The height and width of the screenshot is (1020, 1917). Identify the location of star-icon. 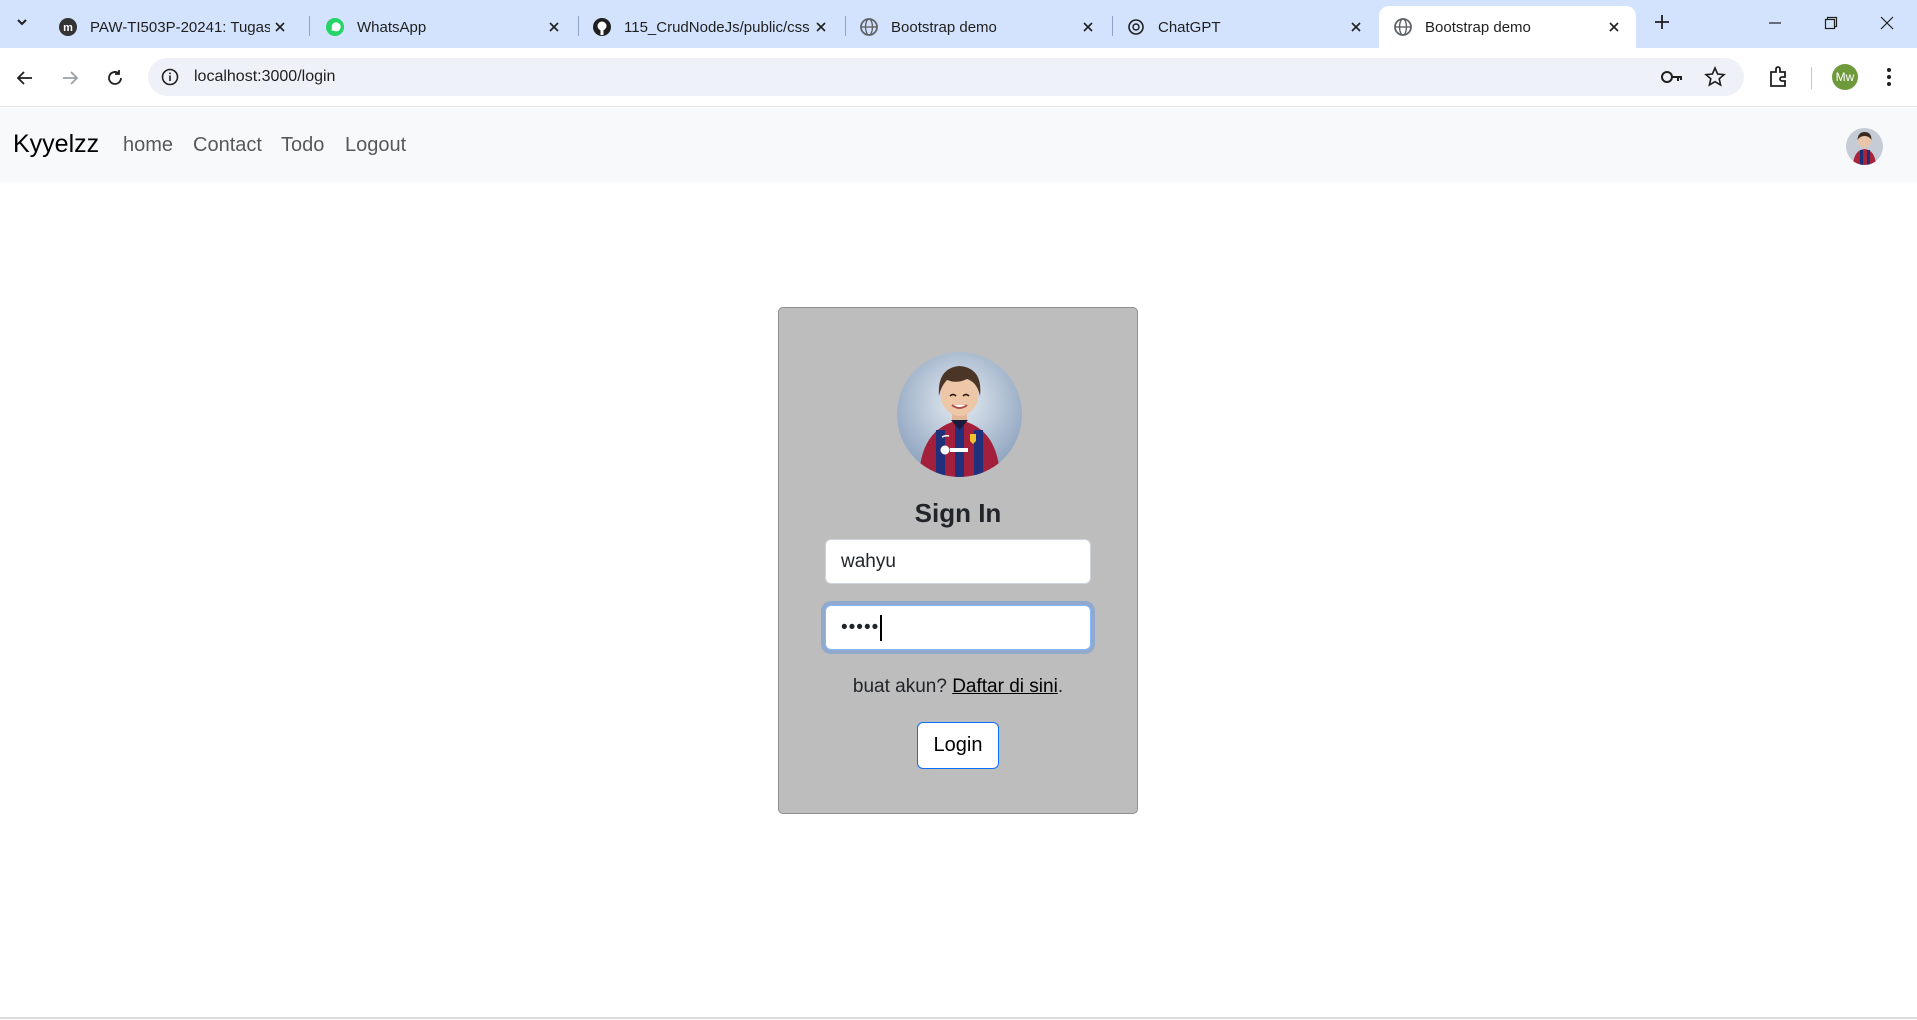
(1715, 77).